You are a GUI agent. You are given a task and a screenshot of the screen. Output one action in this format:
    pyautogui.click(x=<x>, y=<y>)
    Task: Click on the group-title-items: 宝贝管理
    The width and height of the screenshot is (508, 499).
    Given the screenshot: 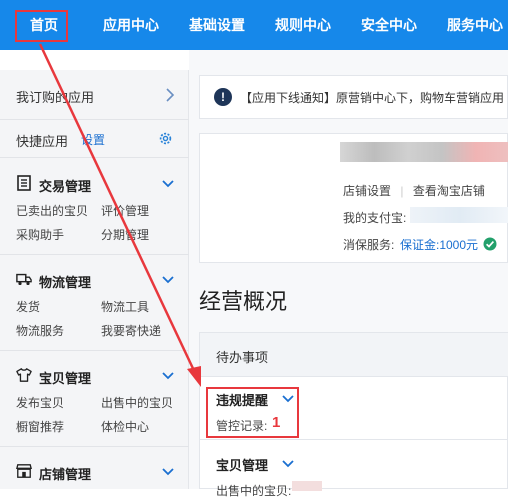 What is the action you would take?
    pyautogui.click(x=65, y=377)
    